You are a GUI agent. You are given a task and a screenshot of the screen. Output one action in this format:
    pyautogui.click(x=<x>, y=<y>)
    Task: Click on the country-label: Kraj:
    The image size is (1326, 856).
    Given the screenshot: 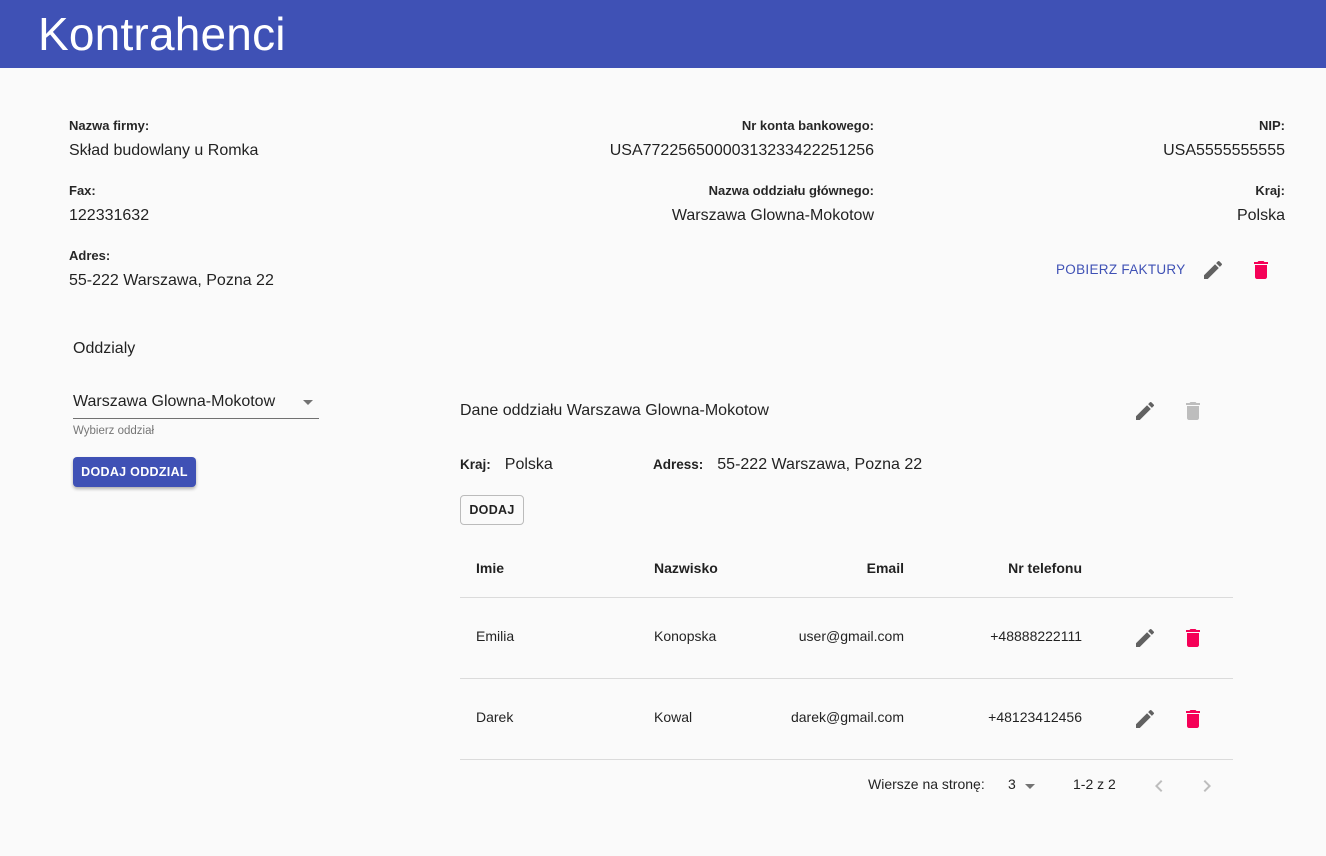 What is the action you would take?
    pyautogui.click(x=1270, y=190)
    